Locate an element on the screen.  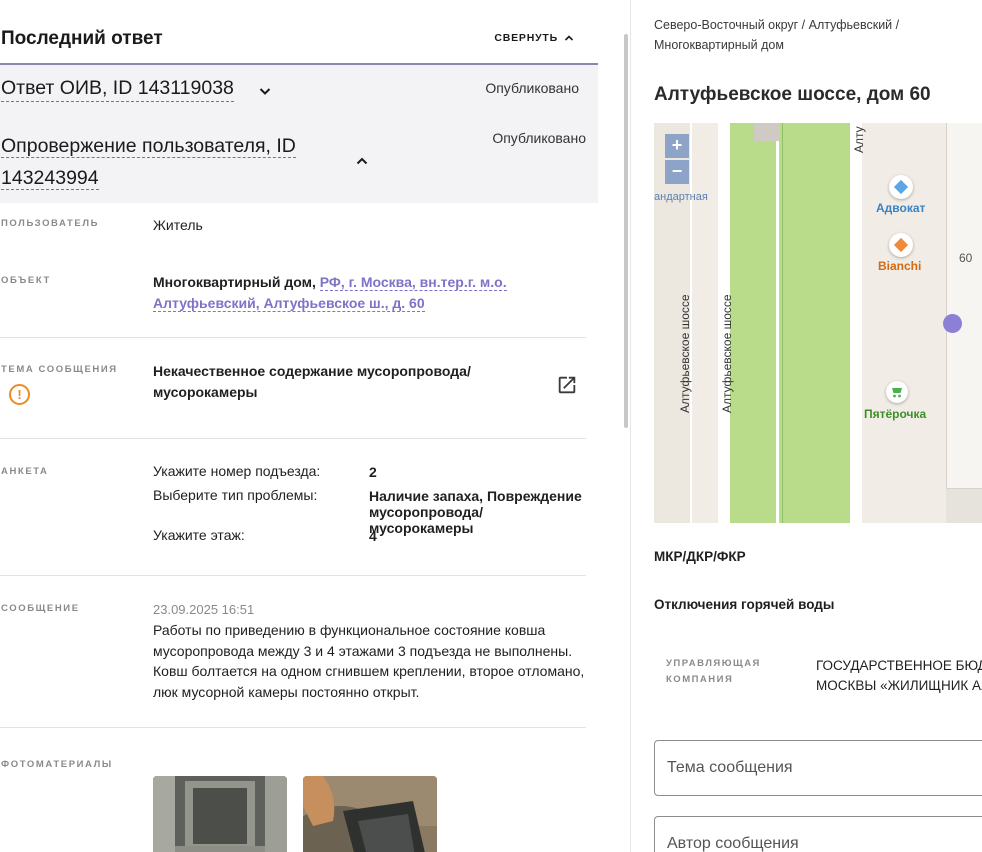
zoom-in-button: + is located at coordinates (677, 146).